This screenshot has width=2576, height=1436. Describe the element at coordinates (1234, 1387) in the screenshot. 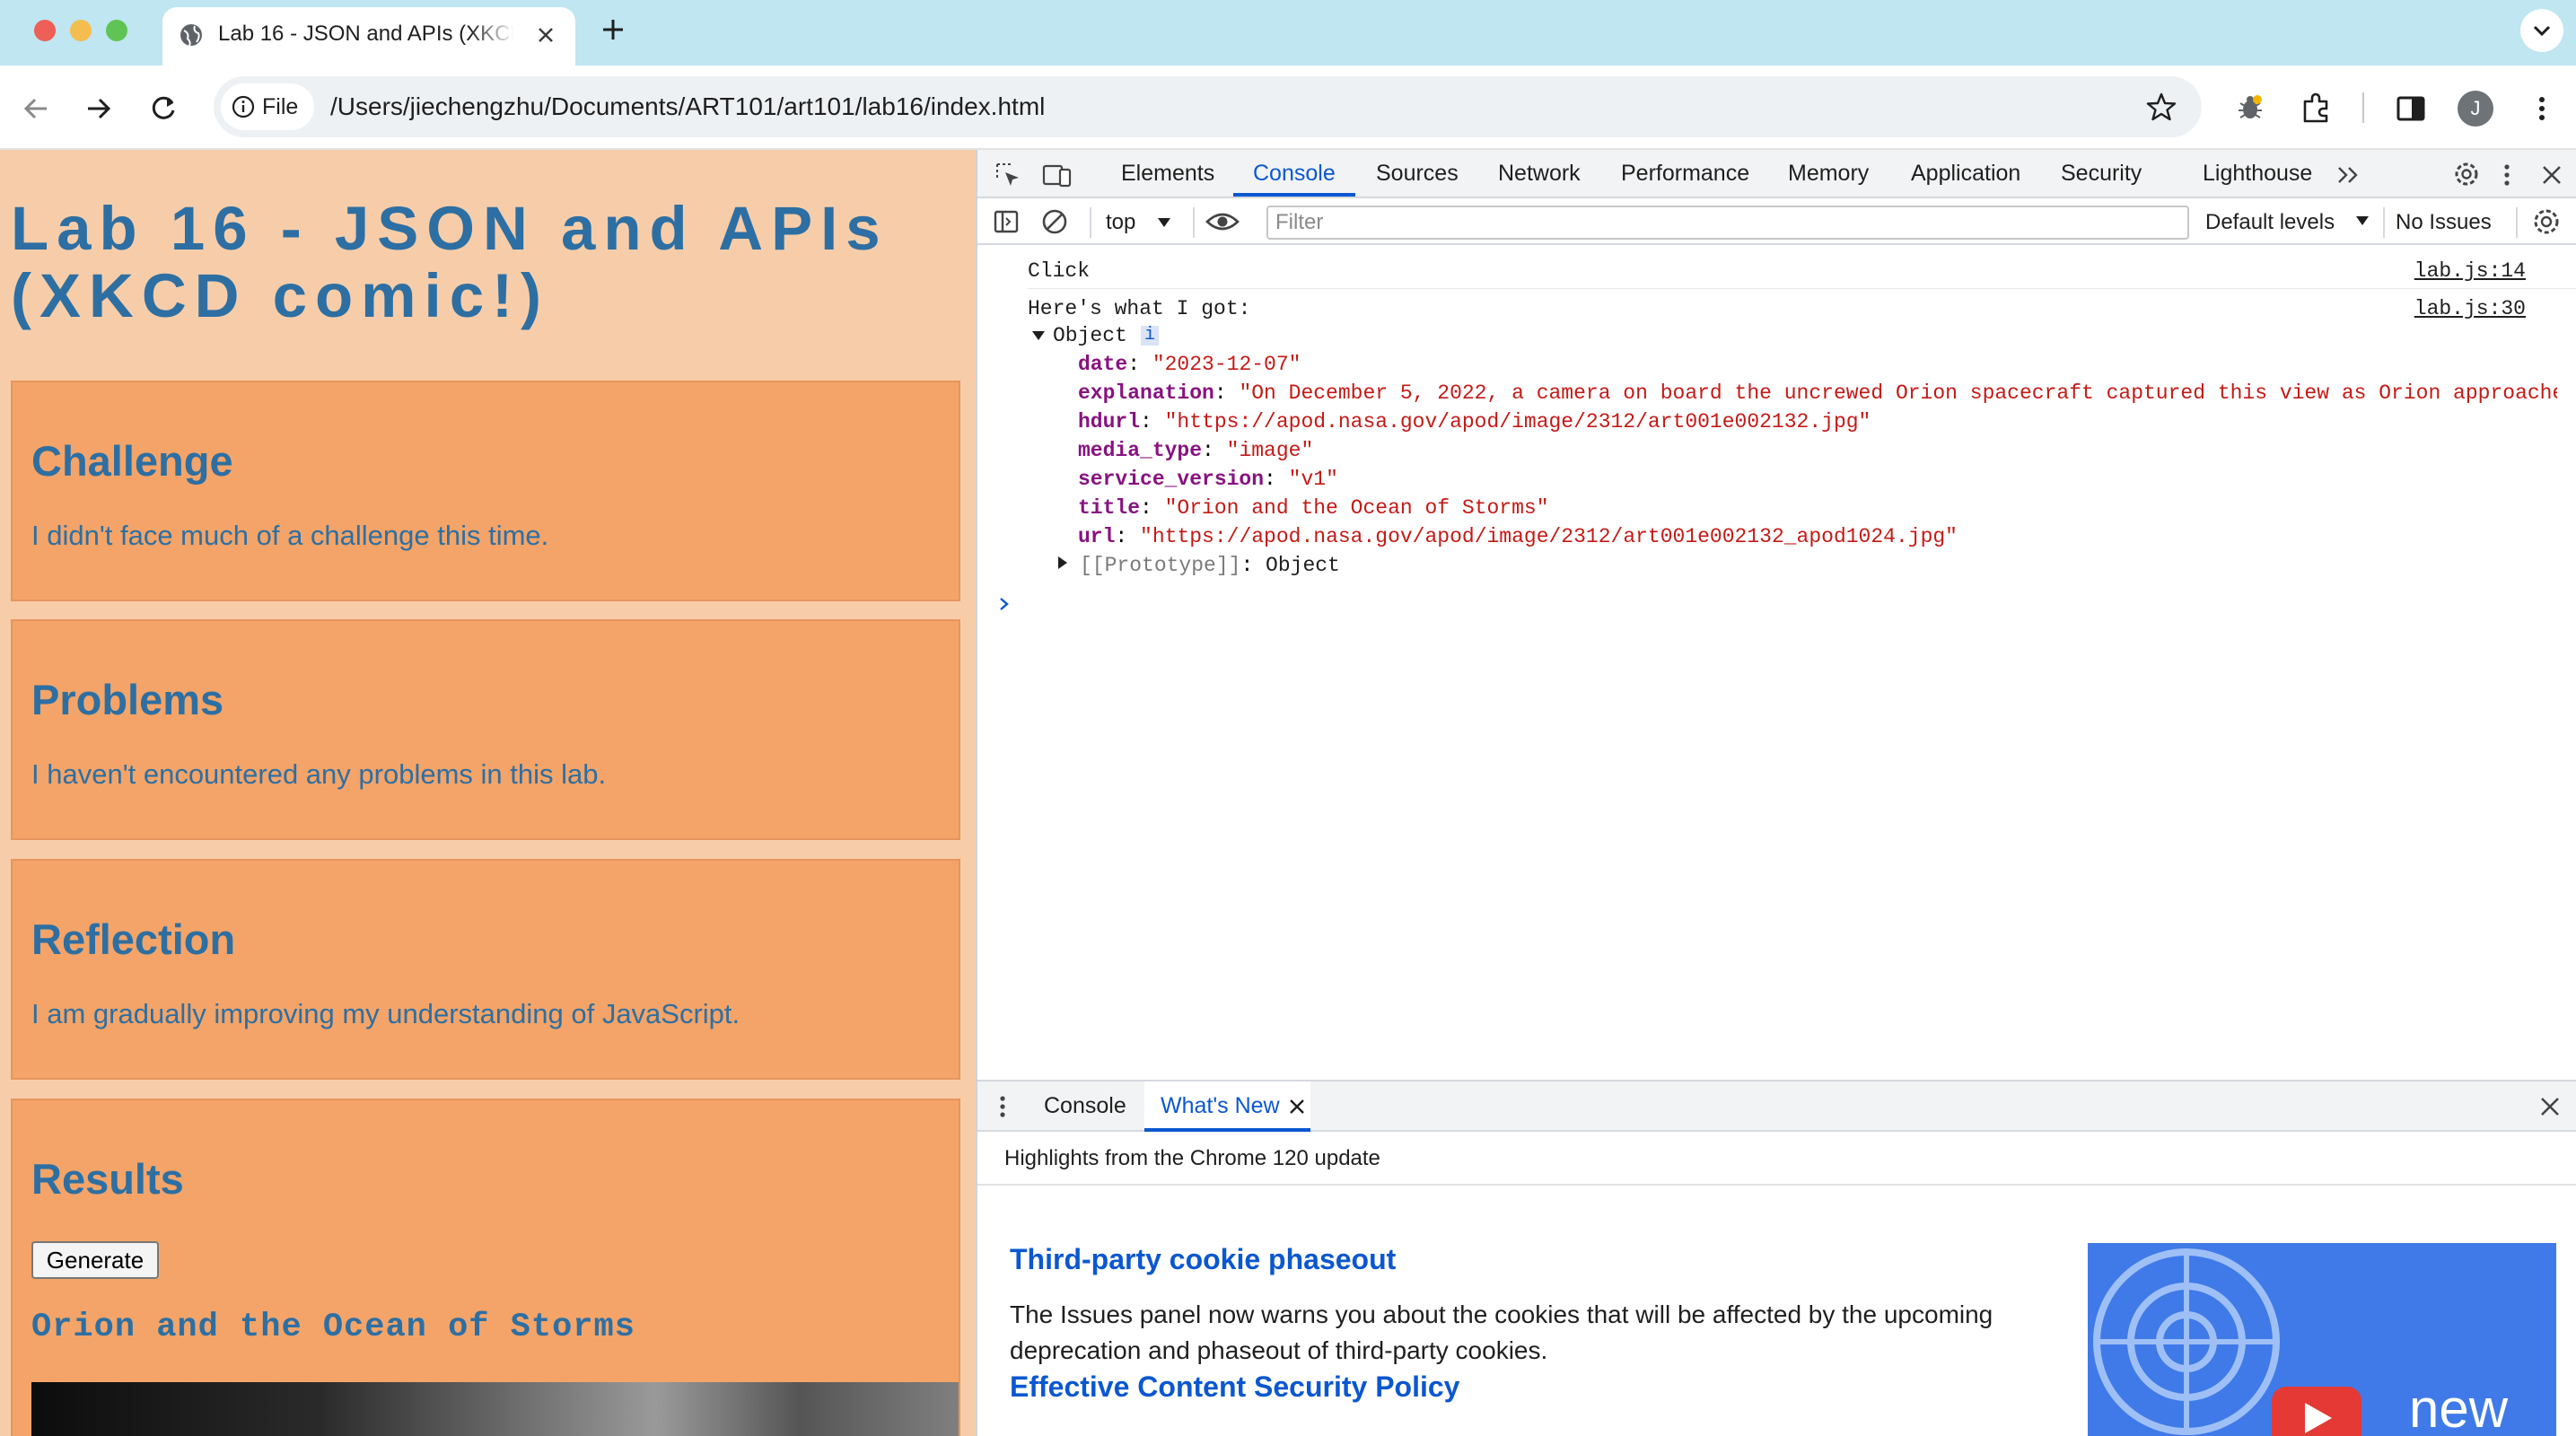

I see `feature-heading-link: Effective Content Security Policy` at that location.